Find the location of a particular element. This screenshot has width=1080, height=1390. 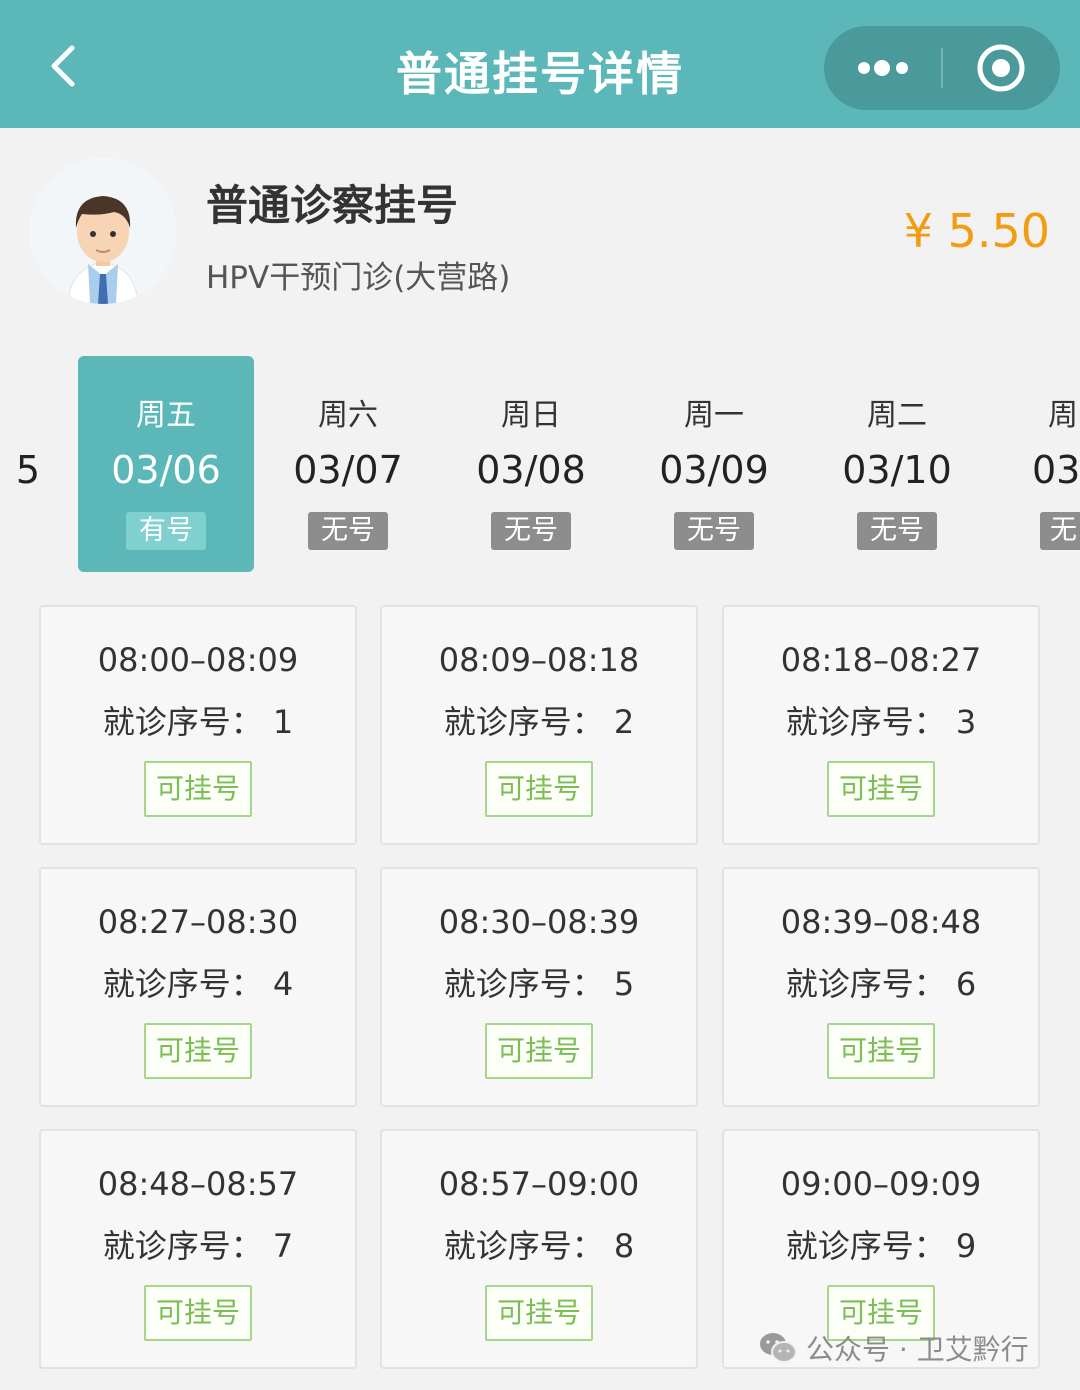

doctor-avatar is located at coordinates (103, 231).